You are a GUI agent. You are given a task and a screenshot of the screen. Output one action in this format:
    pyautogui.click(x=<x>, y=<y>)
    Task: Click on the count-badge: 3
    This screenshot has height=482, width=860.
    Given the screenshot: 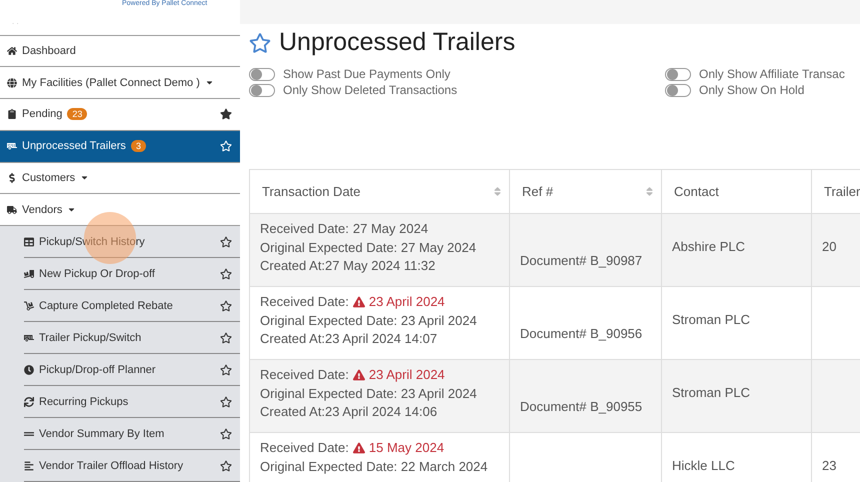 What is the action you would take?
    pyautogui.click(x=138, y=146)
    